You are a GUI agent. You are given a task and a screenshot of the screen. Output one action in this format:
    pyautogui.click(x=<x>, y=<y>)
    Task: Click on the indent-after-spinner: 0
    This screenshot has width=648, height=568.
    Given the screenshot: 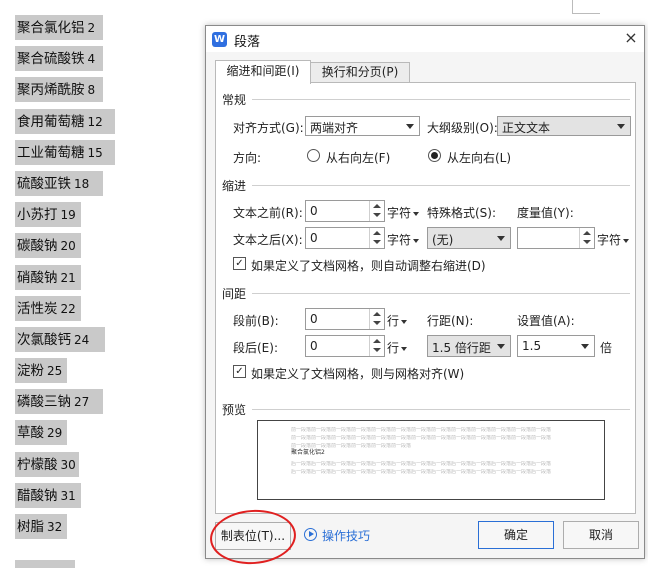 What is the action you would take?
    pyautogui.click(x=345, y=238)
    